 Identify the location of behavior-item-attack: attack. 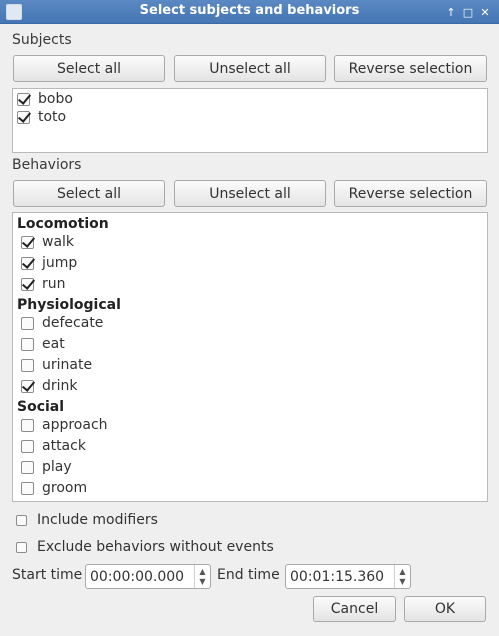
(53, 446).